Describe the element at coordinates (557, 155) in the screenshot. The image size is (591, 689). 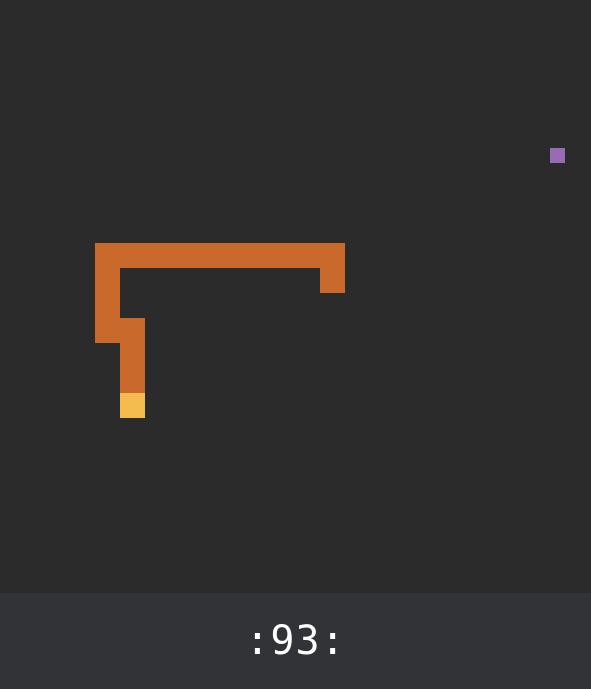
I see `food-pellet-icon` at that location.